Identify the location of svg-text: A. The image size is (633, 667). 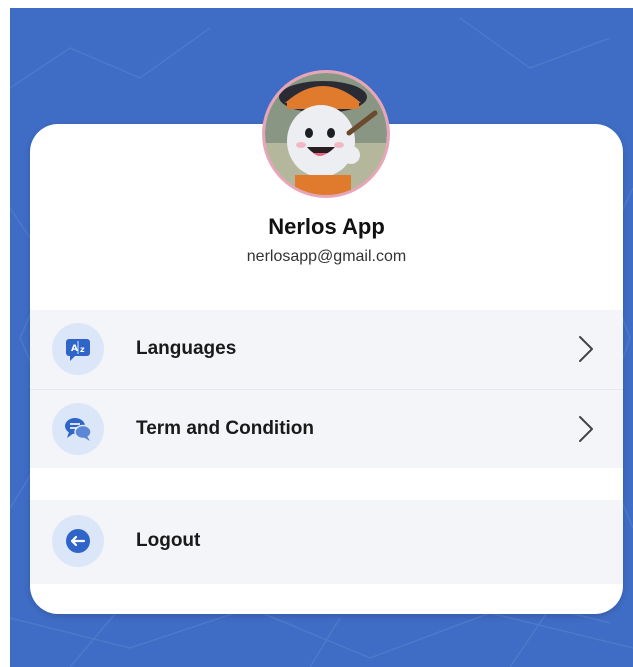
(74, 349).